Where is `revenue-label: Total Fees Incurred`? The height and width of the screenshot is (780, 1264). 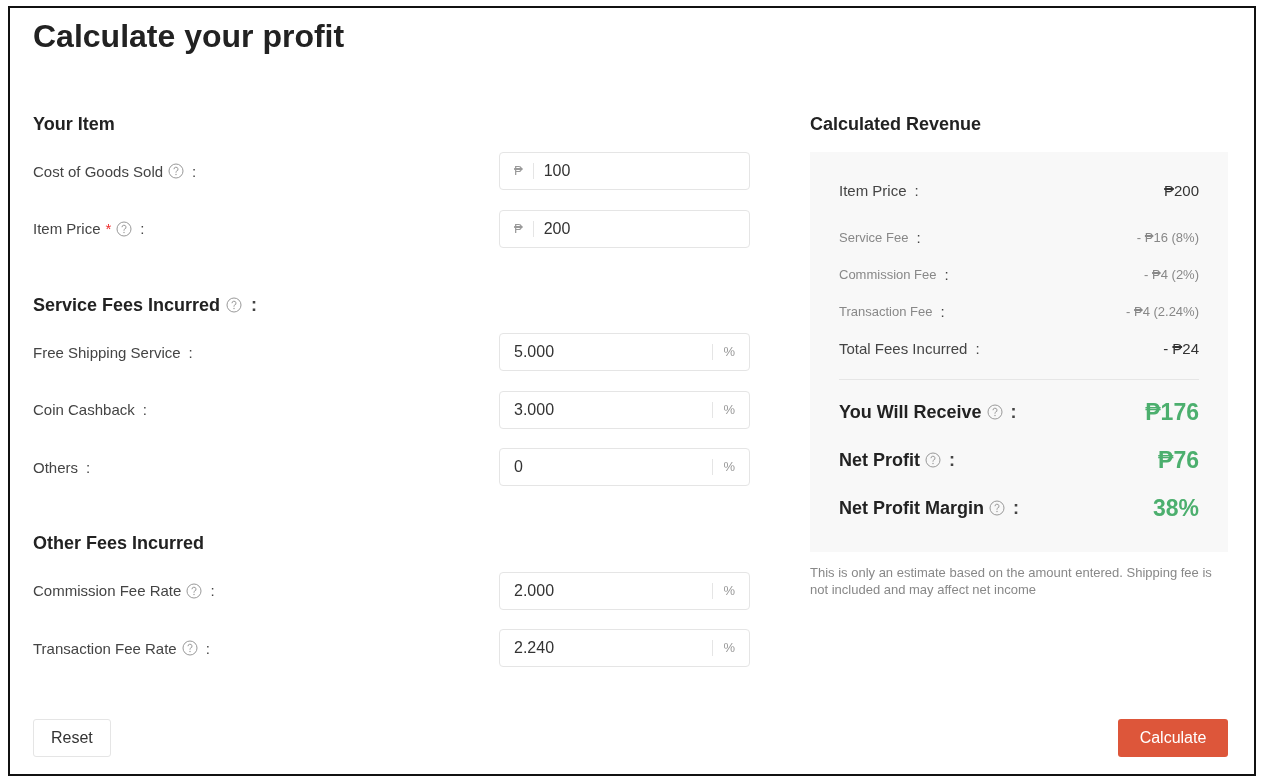 revenue-label: Total Fees Incurred is located at coordinates (903, 348).